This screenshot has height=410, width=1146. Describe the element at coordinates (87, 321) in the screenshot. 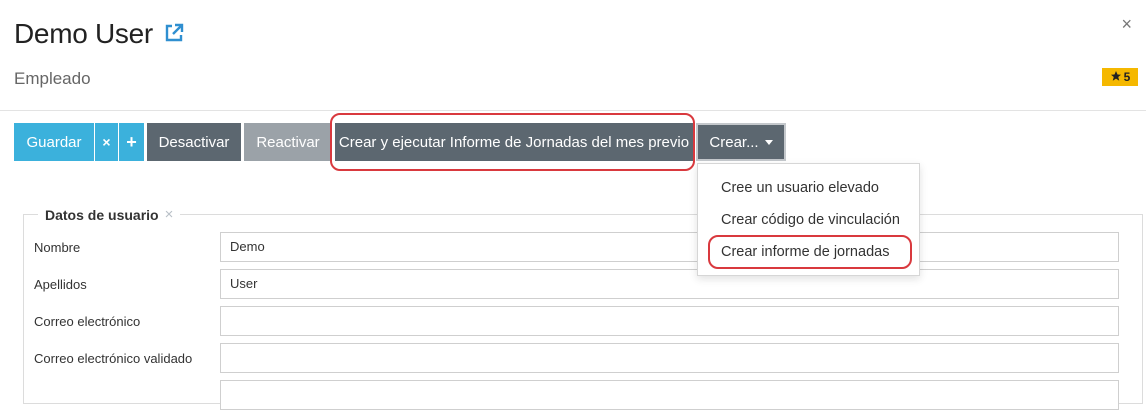

I see `field-label-email: Correo electrónico` at that location.